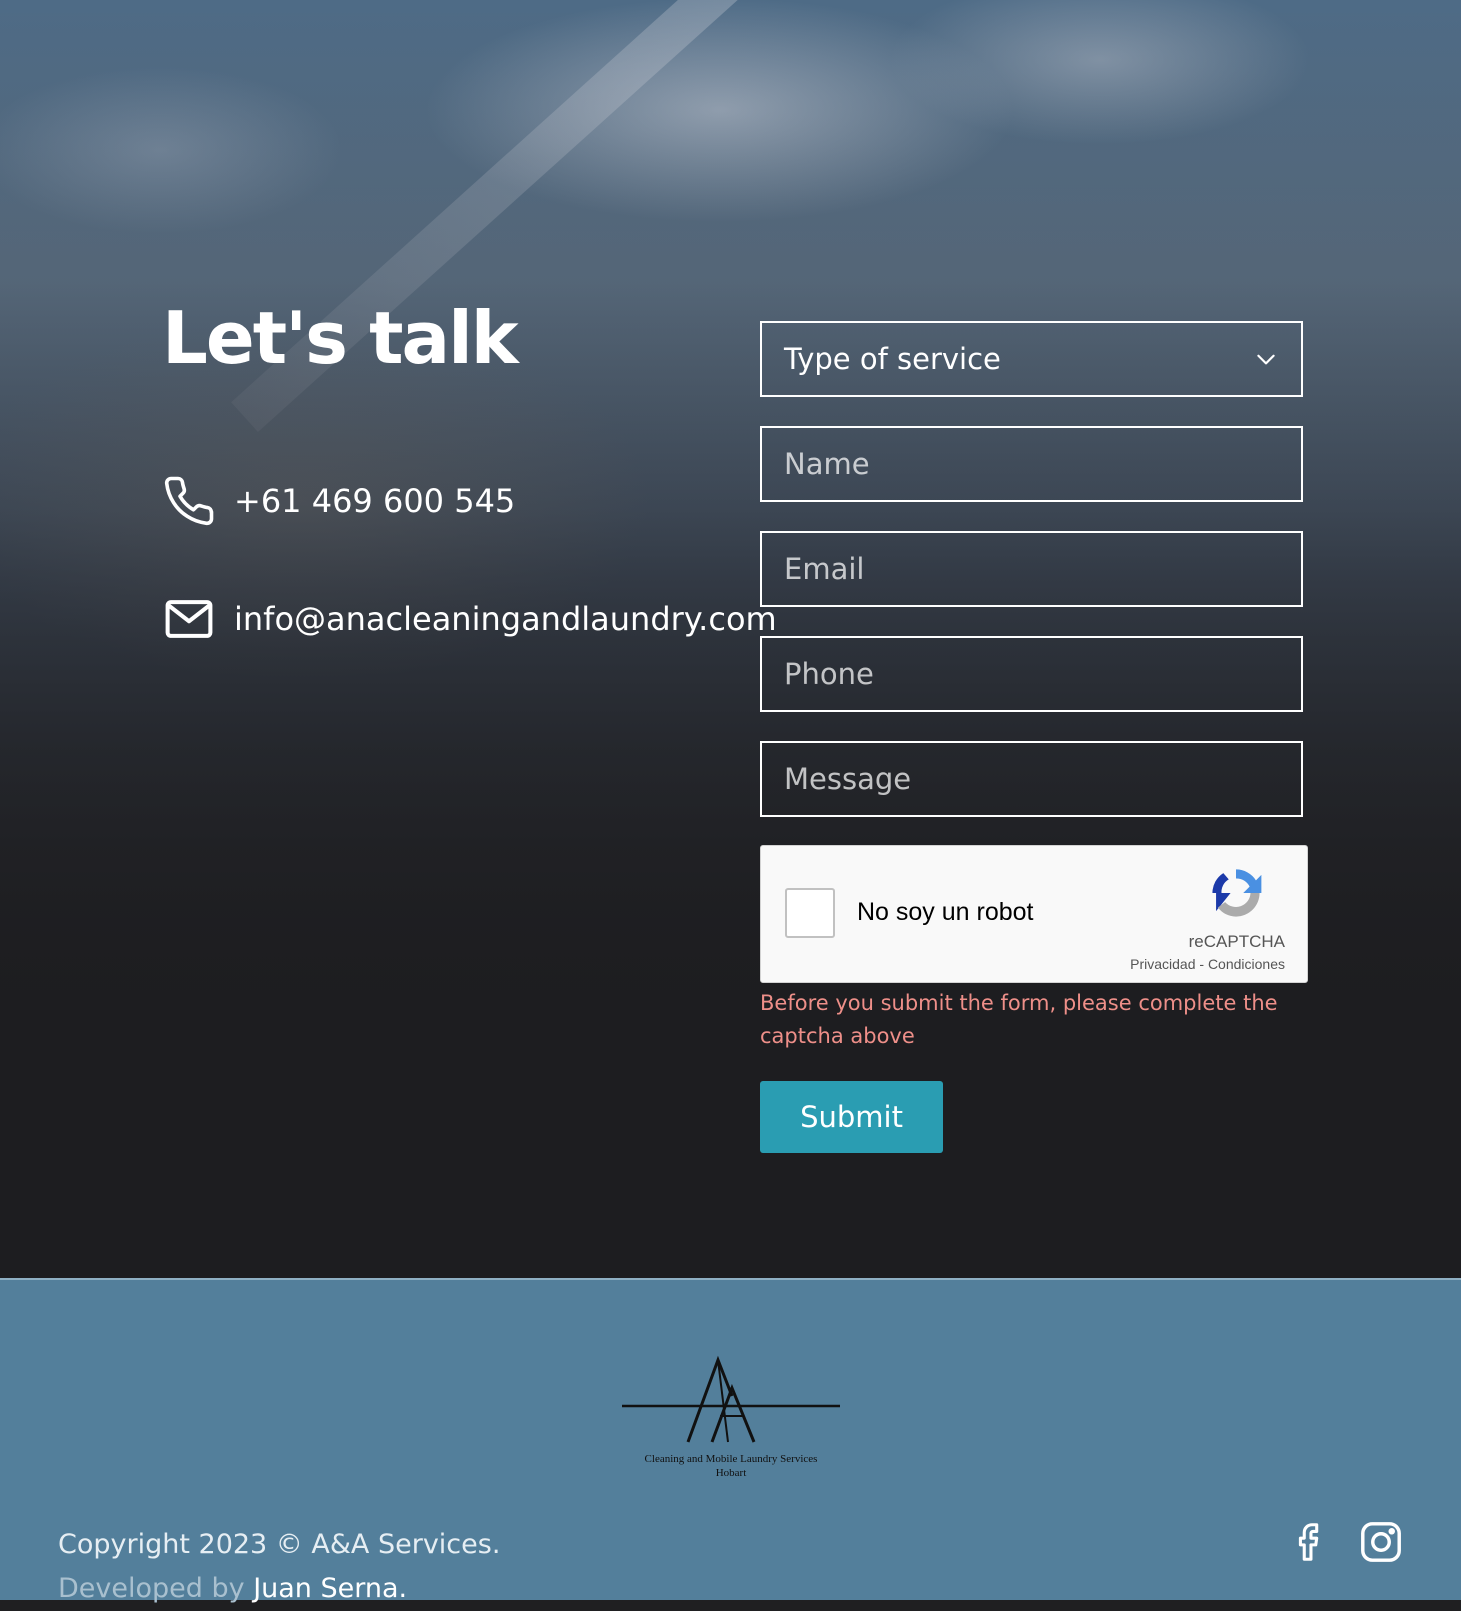 The width and height of the screenshot is (1461, 1611). I want to click on name-field, so click(1031, 464).